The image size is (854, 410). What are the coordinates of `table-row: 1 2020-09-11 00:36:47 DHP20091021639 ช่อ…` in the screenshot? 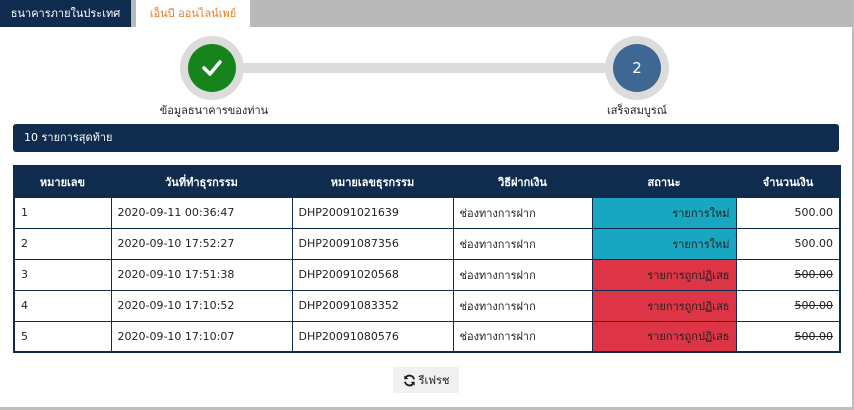 It's located at (427, 212).